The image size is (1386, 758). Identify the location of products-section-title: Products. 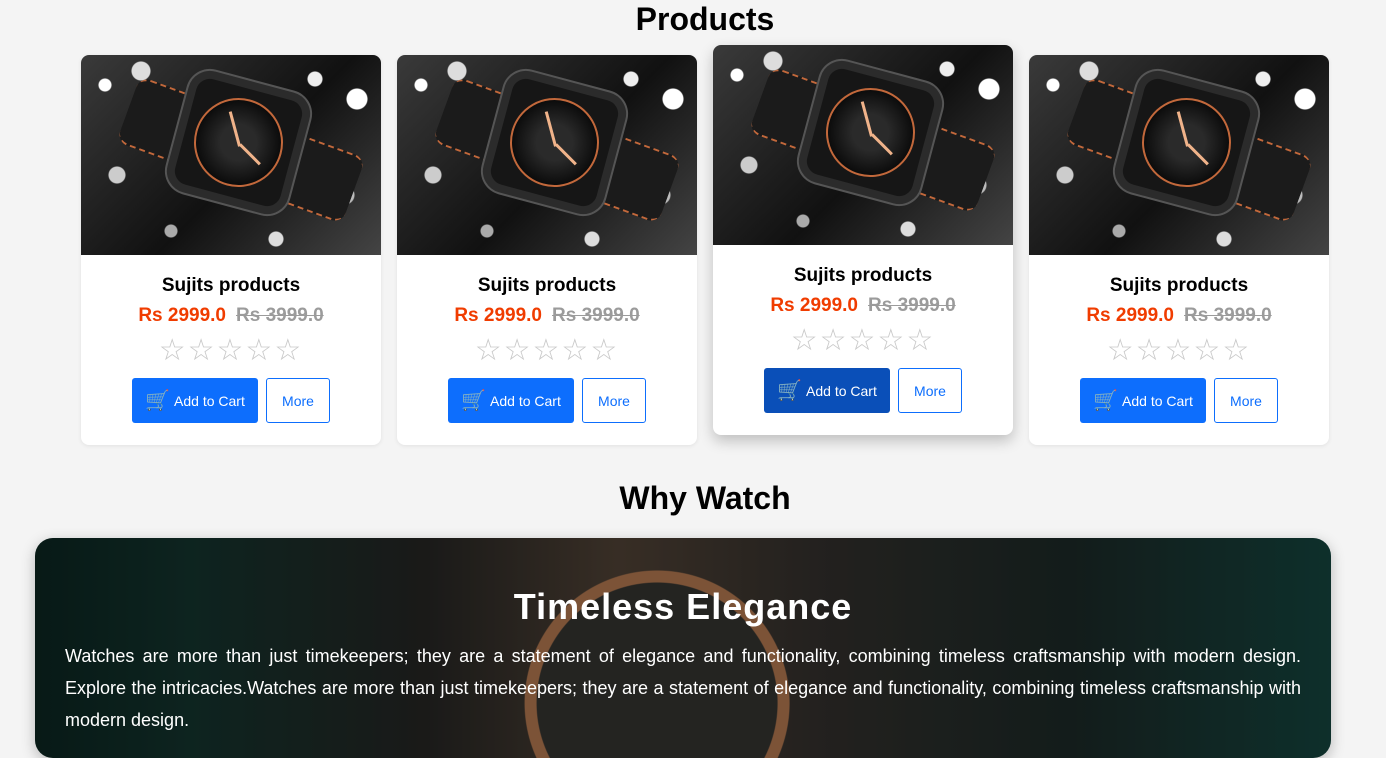
(705, 19).